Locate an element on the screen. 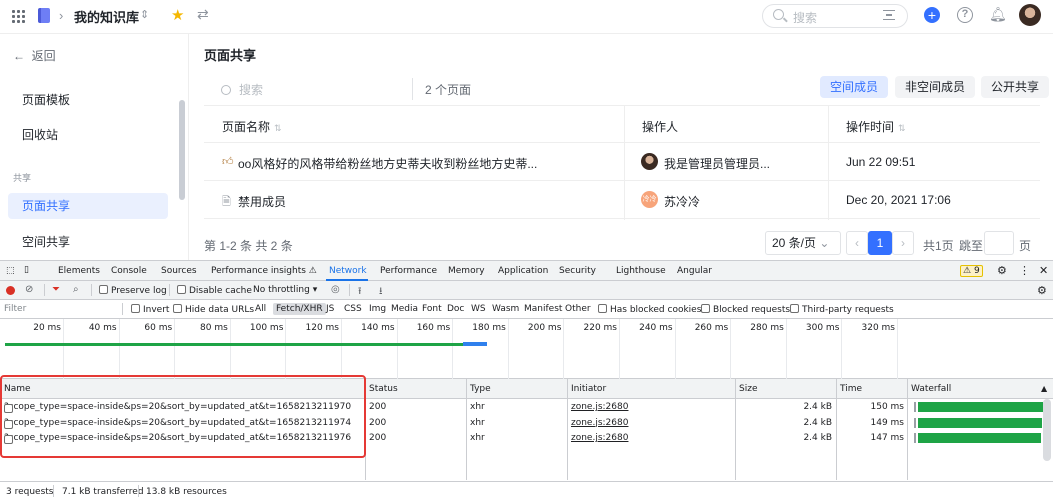 This screenshot has height=501, width=1053. tab-lighthouse: Lighthouse is located at coordinates (641, 271).